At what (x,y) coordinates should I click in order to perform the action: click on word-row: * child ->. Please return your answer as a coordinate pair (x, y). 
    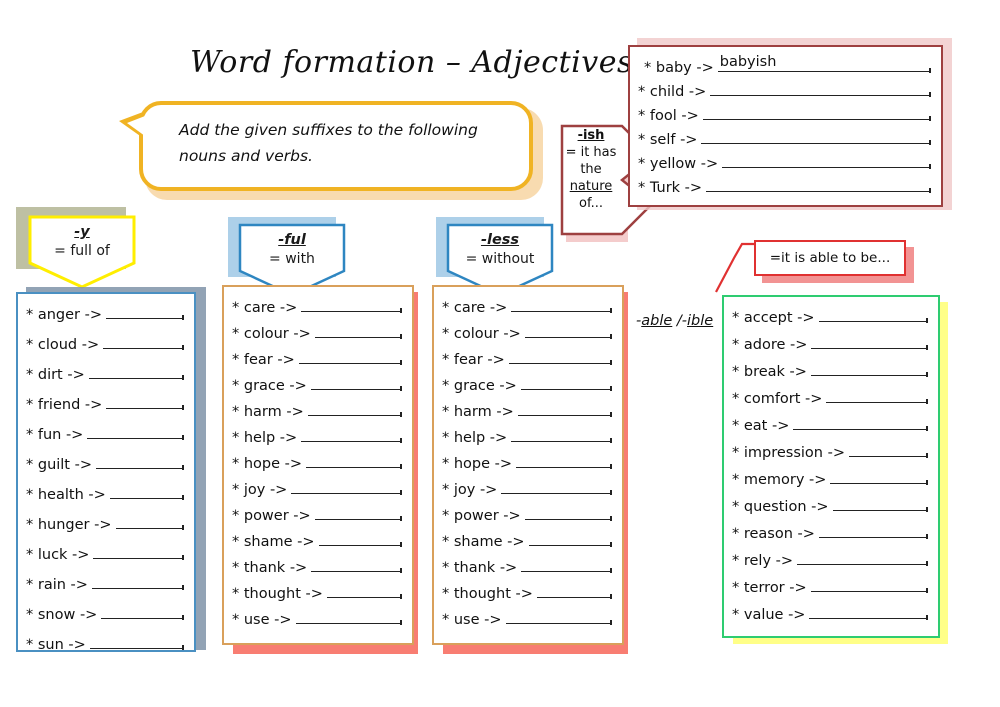
    Looking at the image, I should click on (784, 89).